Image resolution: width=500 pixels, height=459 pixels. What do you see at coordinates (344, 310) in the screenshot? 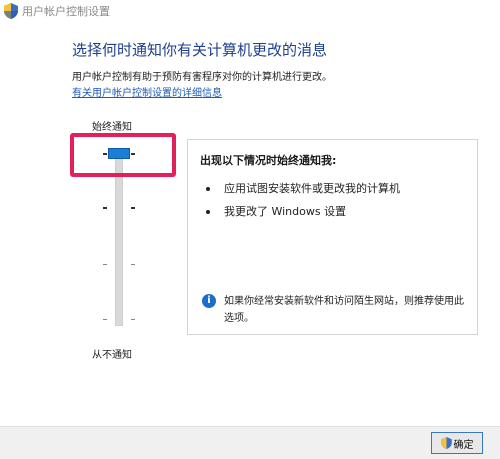
I see `info-text: 如果你经常安装新软件和访问陌生网站，则推荐使用此选项。` at bounding box center [344, 310].